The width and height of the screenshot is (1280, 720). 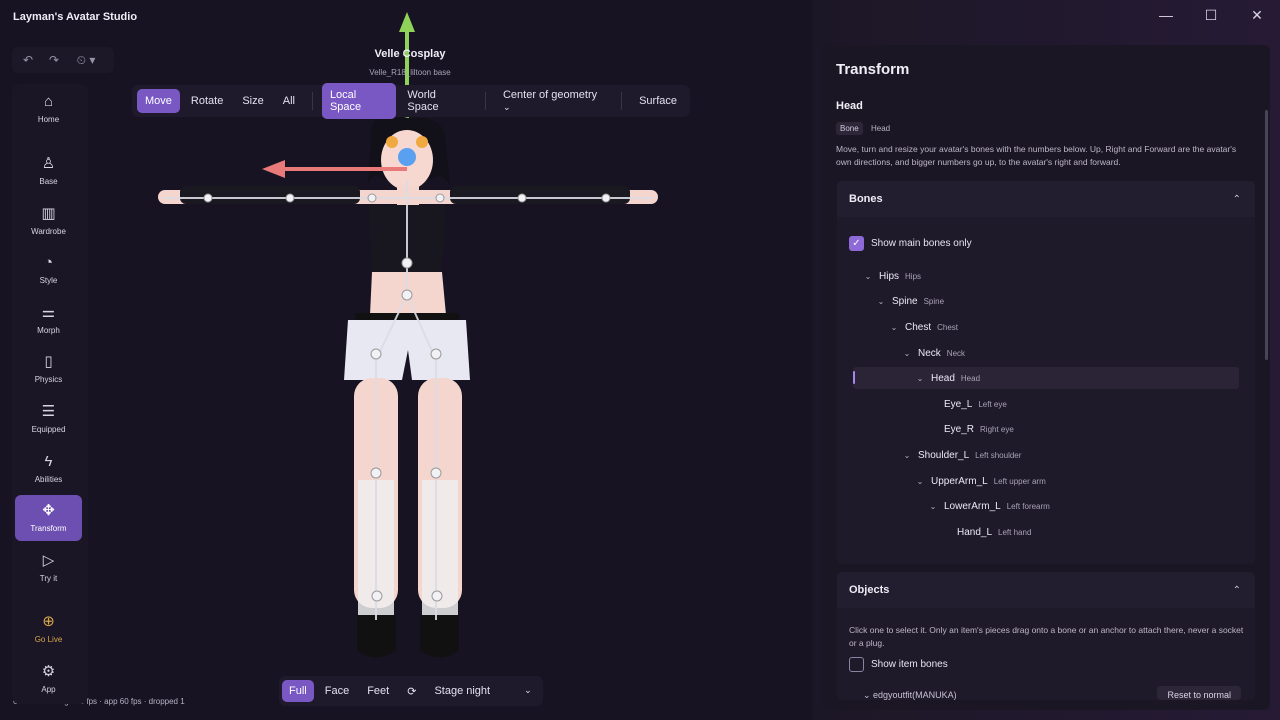 I want to click on objects-section-title: Objects, so click(x=869, y=590).